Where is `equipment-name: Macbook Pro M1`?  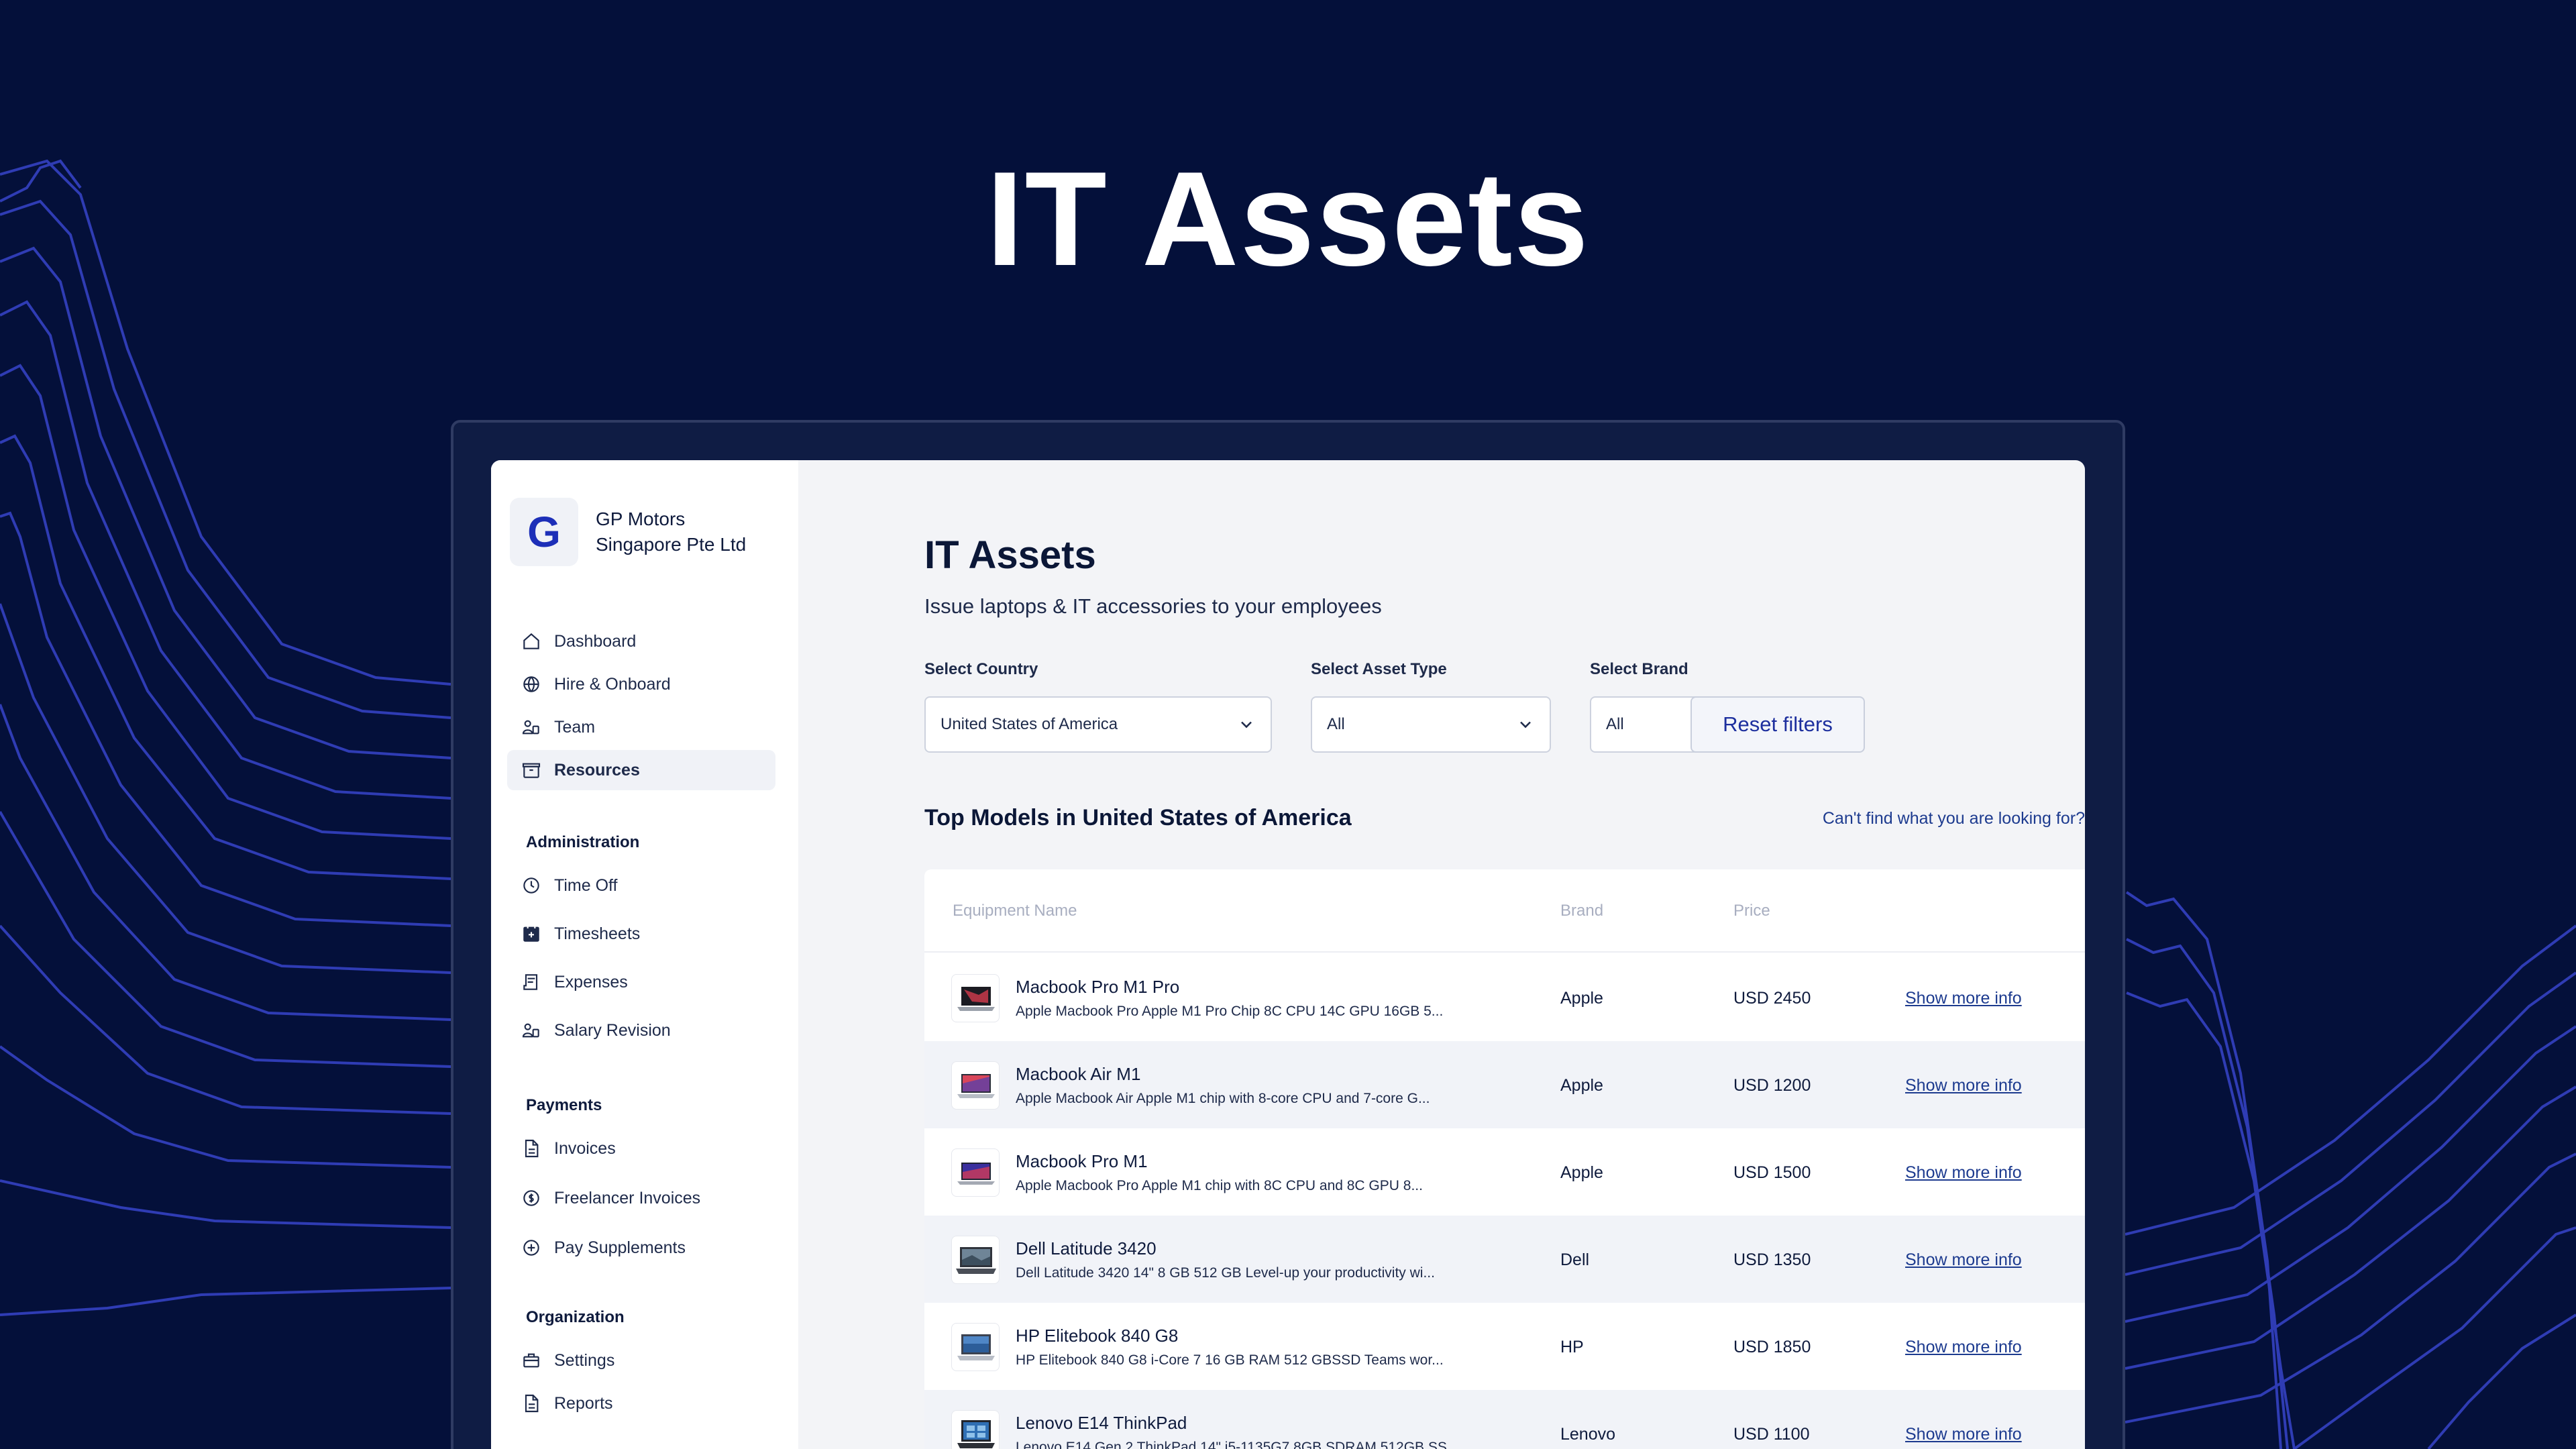
equipment-name: Macbook Pro M1 is located at coordinates (1082, 1161).